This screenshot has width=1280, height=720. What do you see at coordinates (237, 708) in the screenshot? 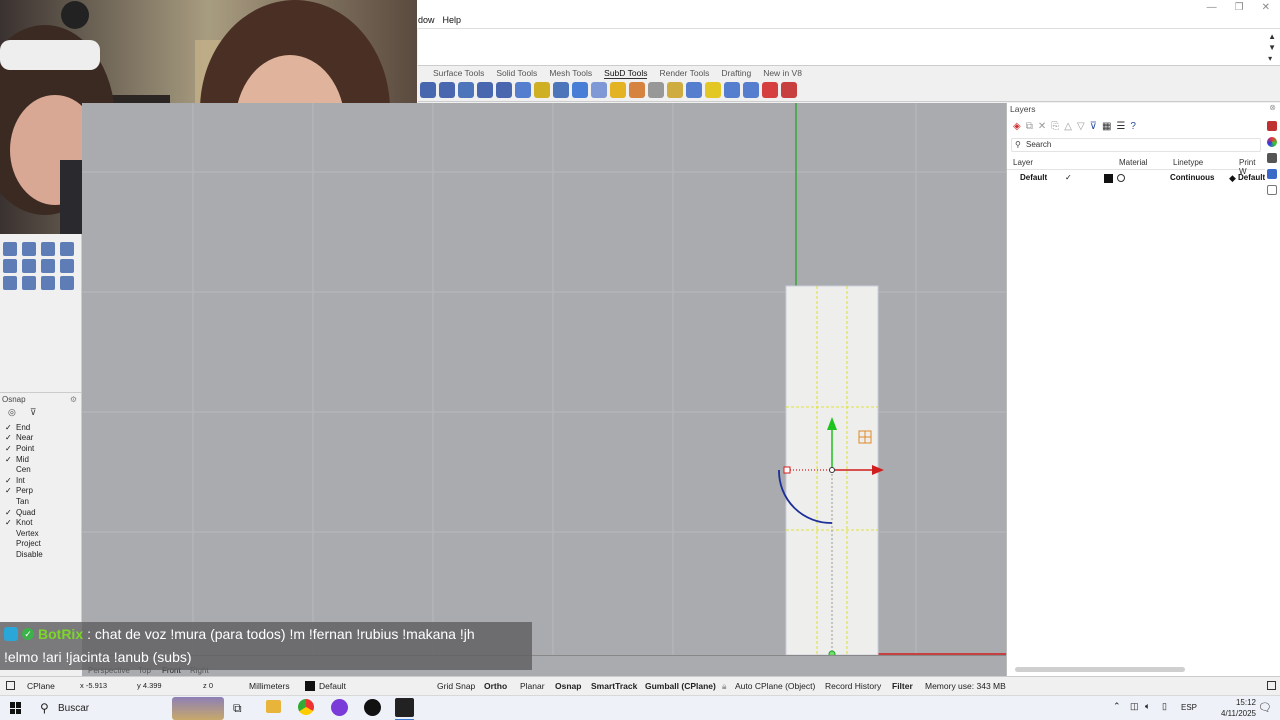
I see `task-view-icon: ⧉` at bounding box center [237, 708].